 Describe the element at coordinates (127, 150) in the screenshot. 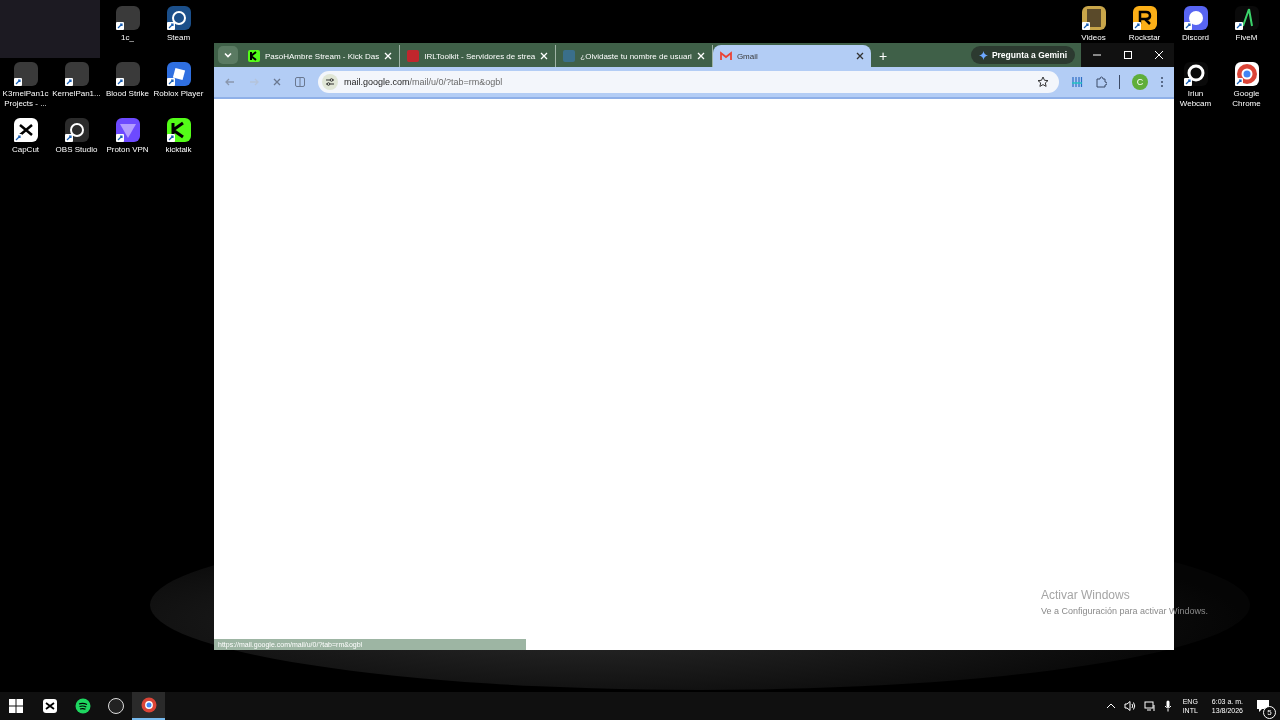

I see `shortcut-label: Proton VPN` at that location.